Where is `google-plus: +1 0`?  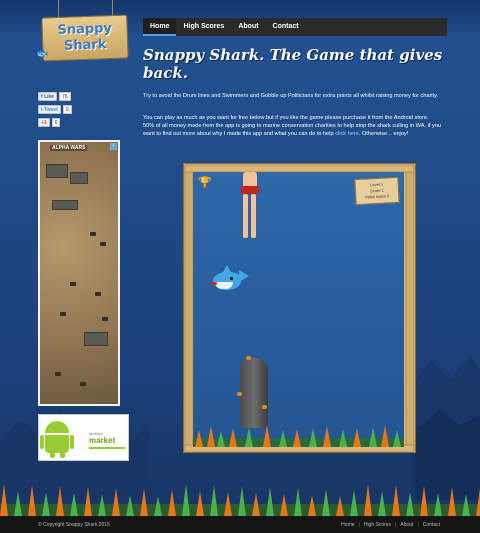
google-plus: +1 0 is located at coordinates (49, 122).